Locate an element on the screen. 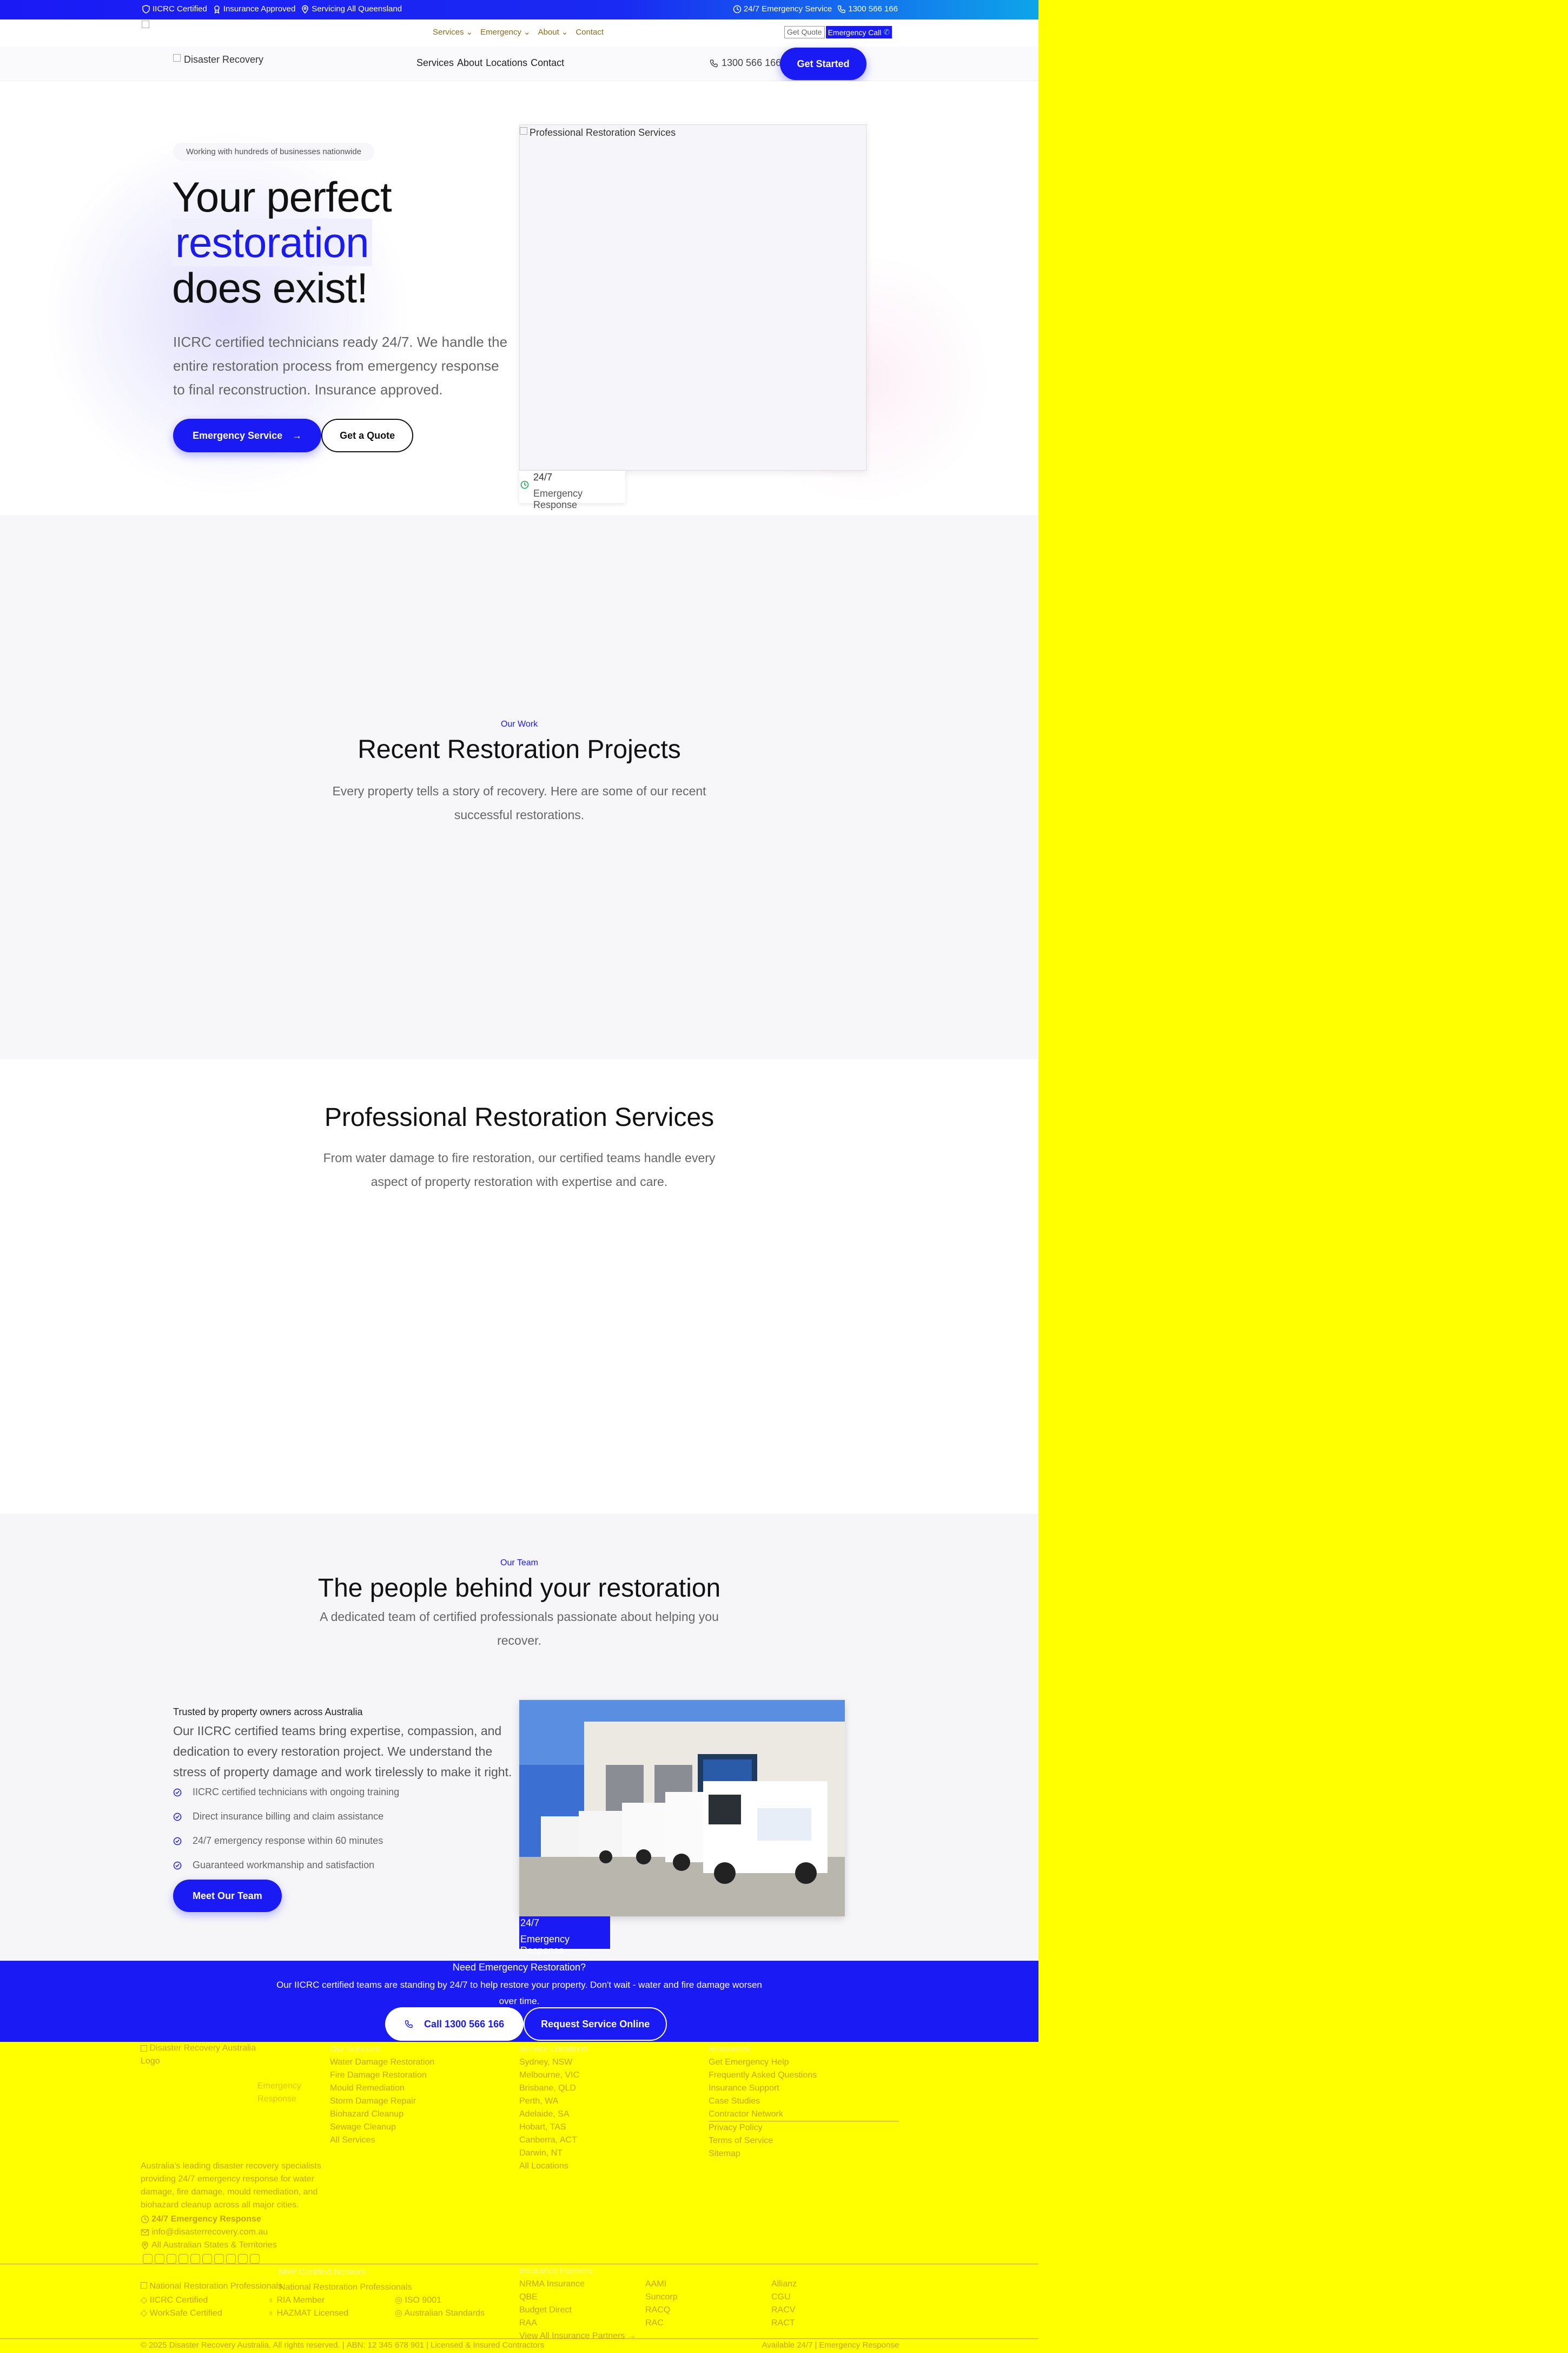 The width and height of the screenshot is (1568, 2353). subnav-contact: Contact is located at coordinates (590, 32).